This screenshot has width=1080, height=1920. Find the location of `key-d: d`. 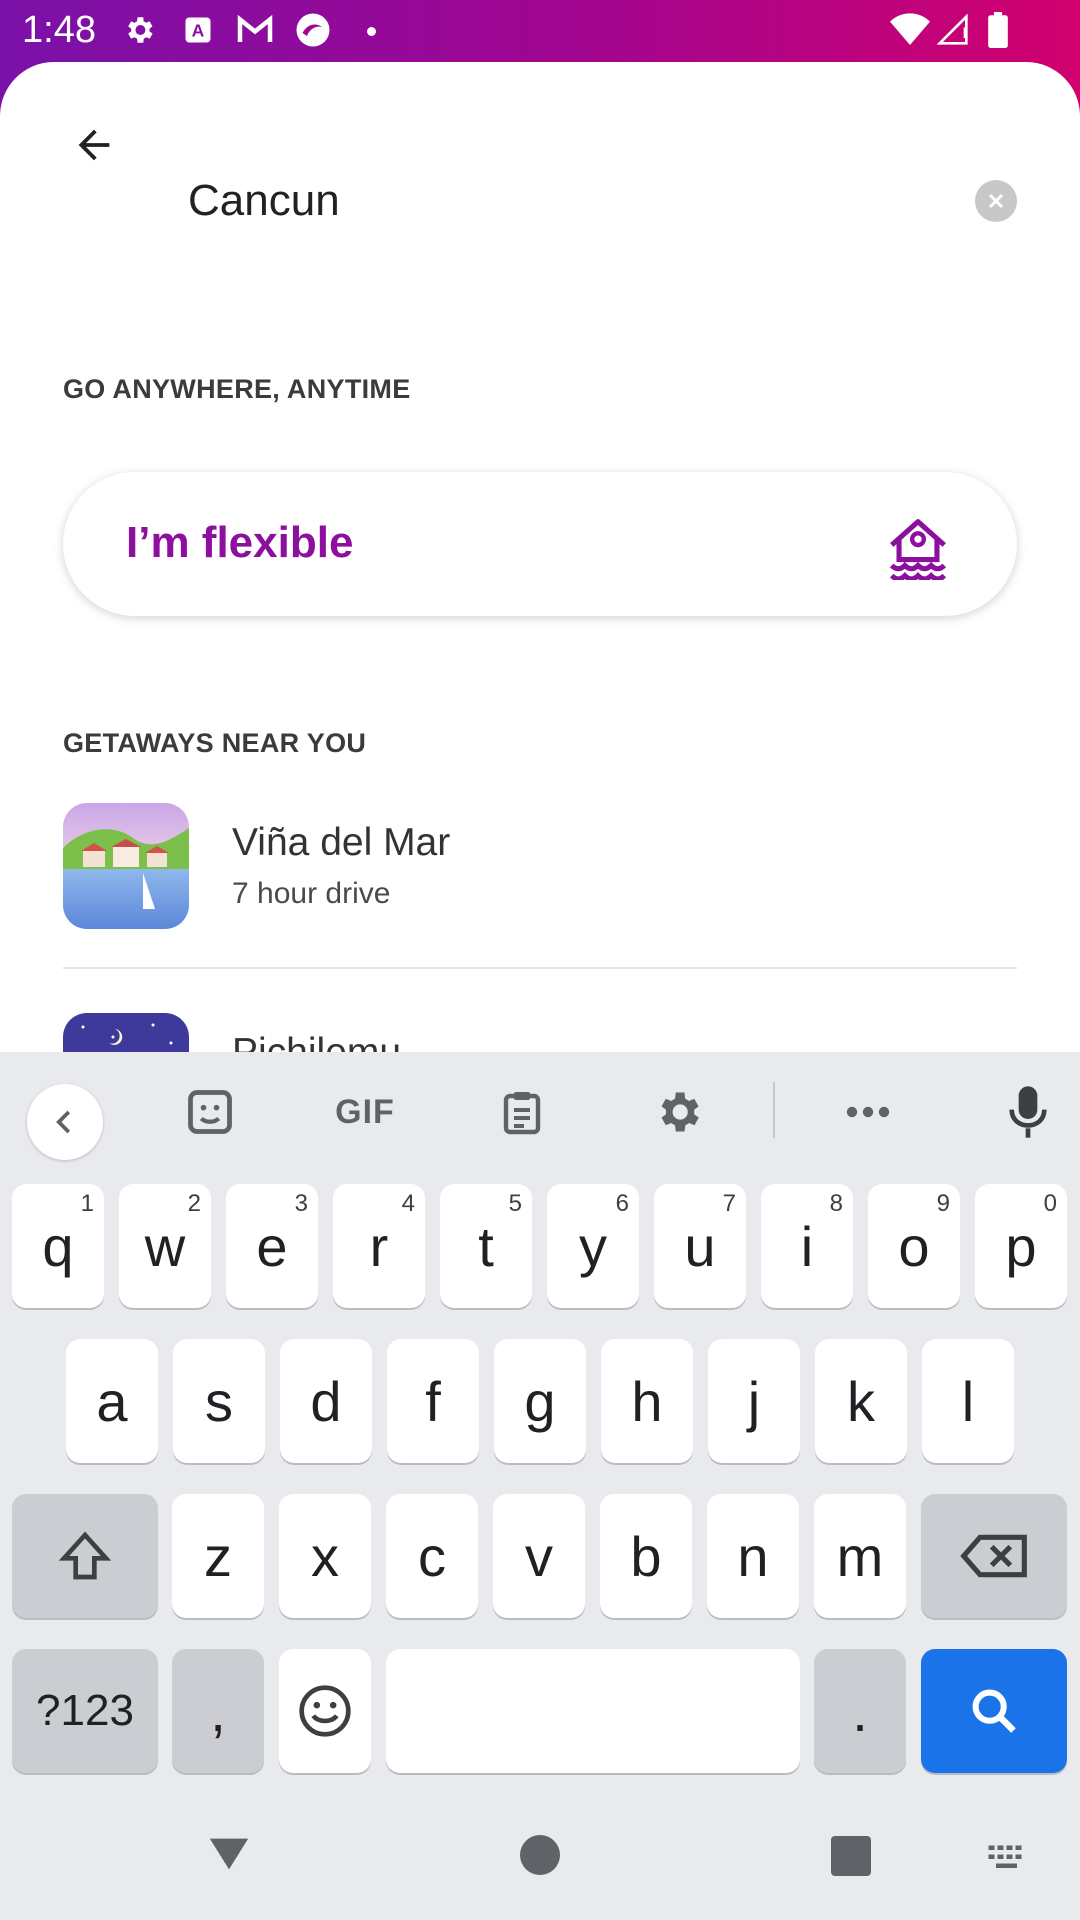

key-d: d is located at coordinates (326, 1401).